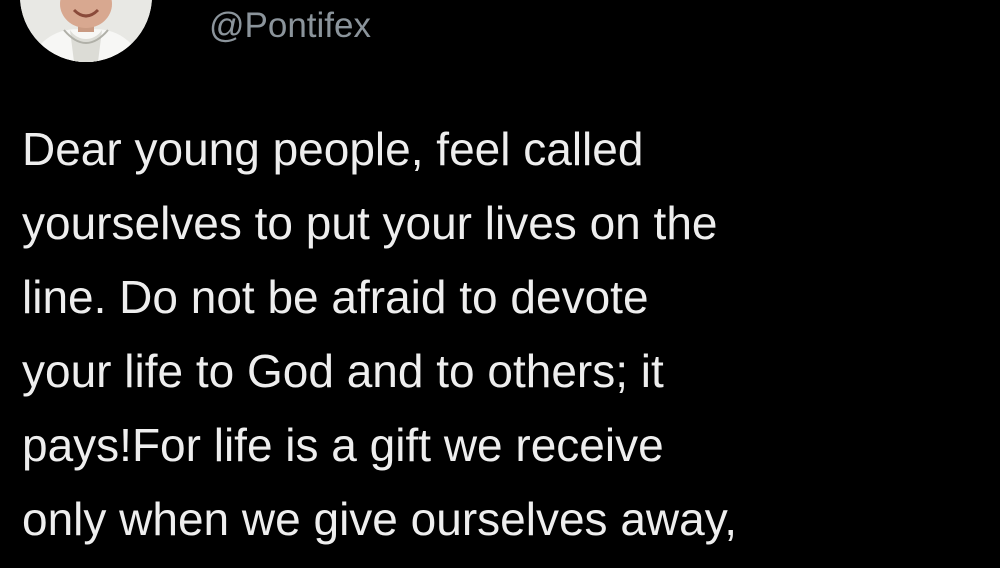 The width and height of the screenshot is (1000, 568). Describe the element at coordinates (380, 519) in the screenshot. I see `tweet-text-line: only when we give ourselves away,` at that location.